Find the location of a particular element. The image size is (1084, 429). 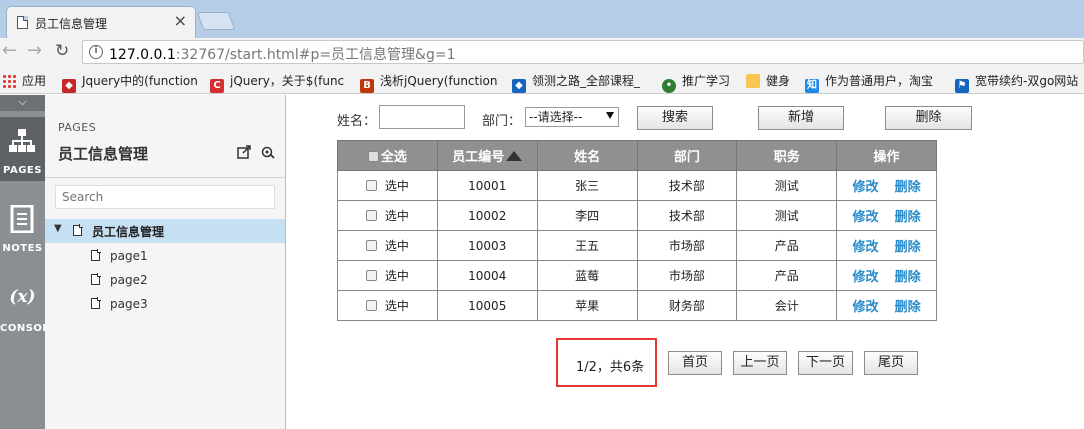

employee-name-cell: 王五 is located at coordinates (587, 245).